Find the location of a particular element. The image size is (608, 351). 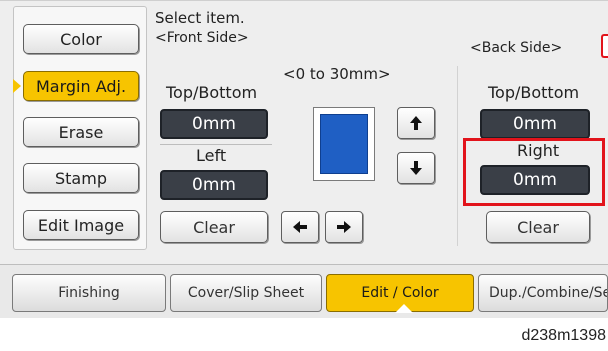

back-side-label: <Back Side> is located at coordinates (516, 48).